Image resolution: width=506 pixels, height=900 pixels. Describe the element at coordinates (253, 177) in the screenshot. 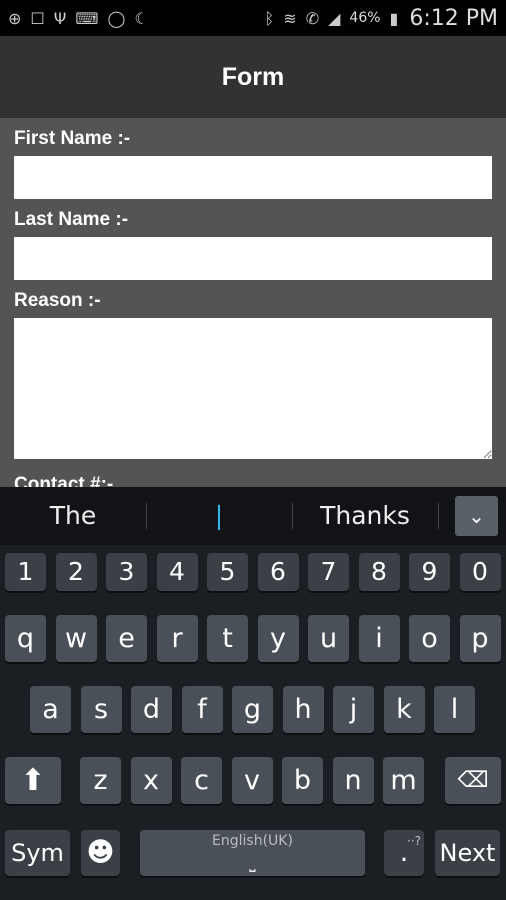

I see `first-name-input` at that location.